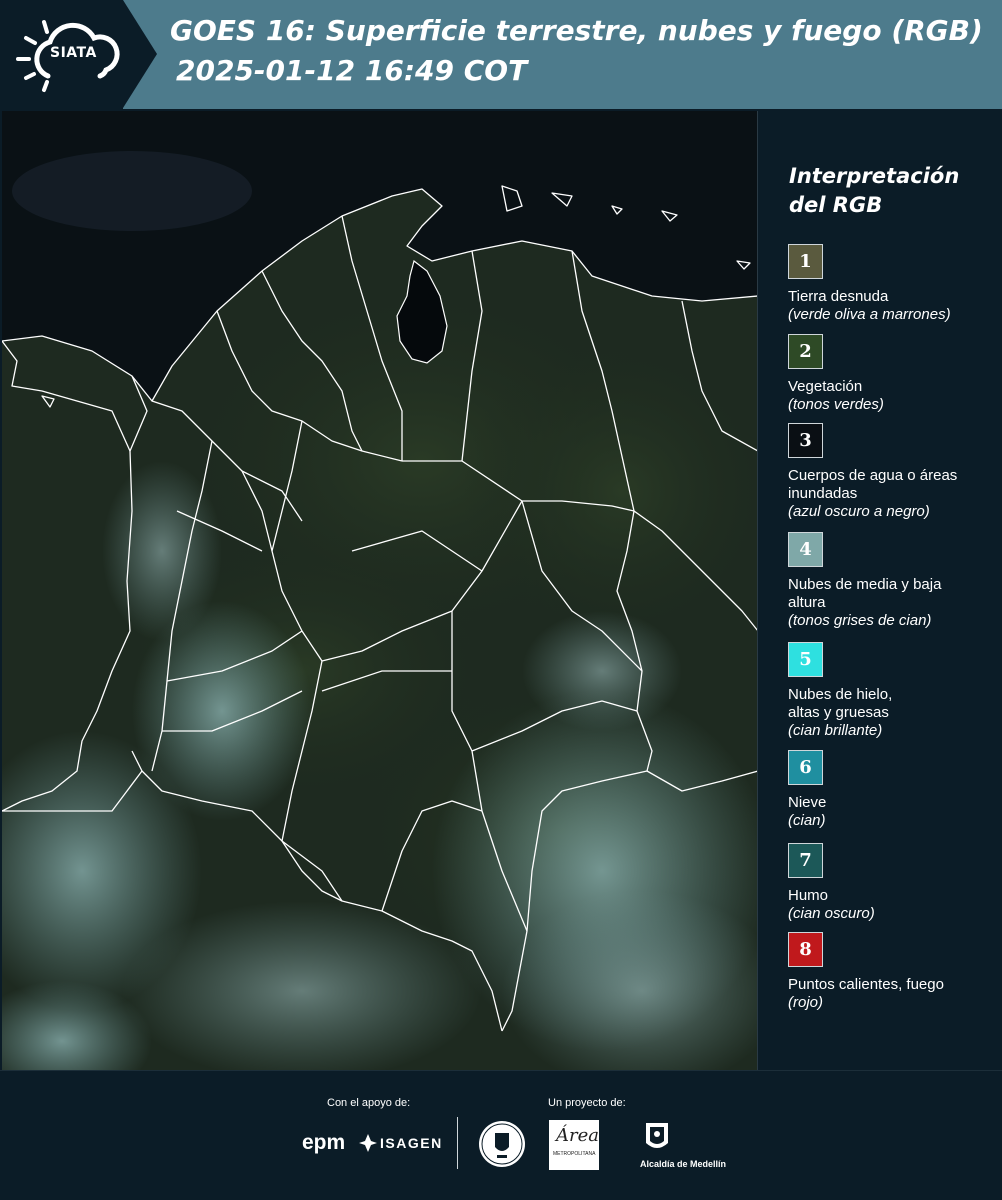  I want to click on legend-sublabel: (verde oliva a marrones), so click(869, 314).